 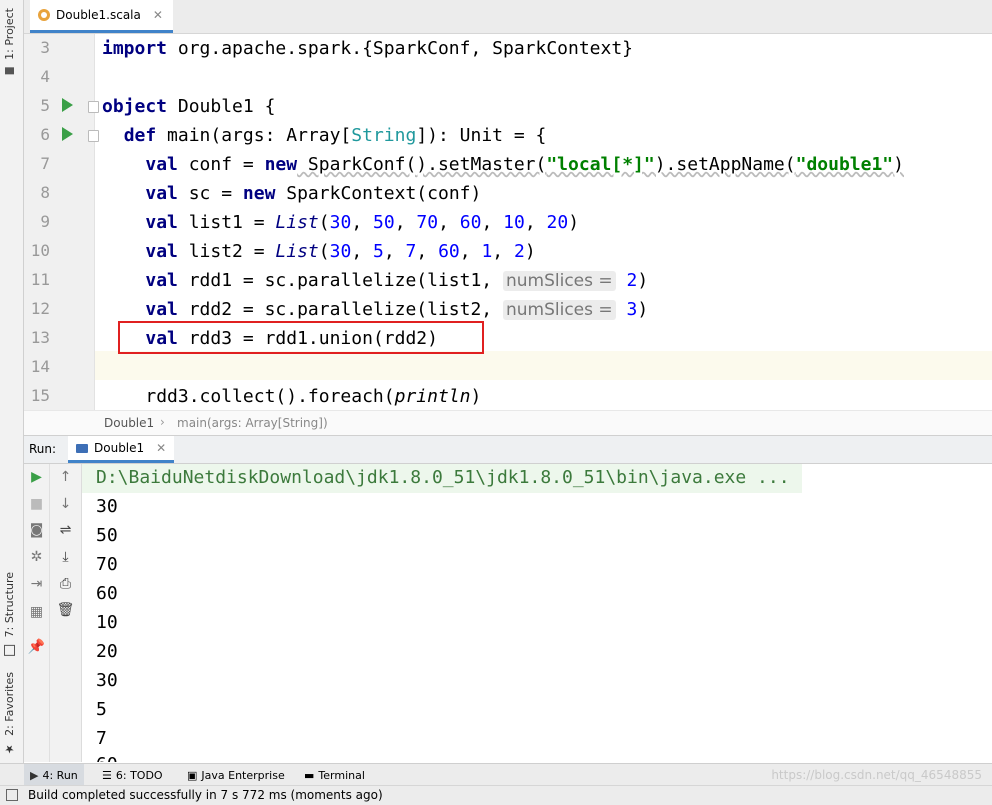 I want to click on scroll-to-end-icon: ⤓, so click(x=65, y=557).